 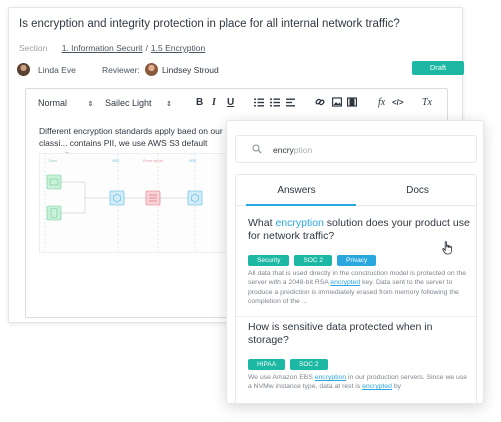 What do you see at coordinates (102, 48) in the screenshot?
I see `breadcrumb-section-link: 1. Information Securit` at bounding box center [102, 48].